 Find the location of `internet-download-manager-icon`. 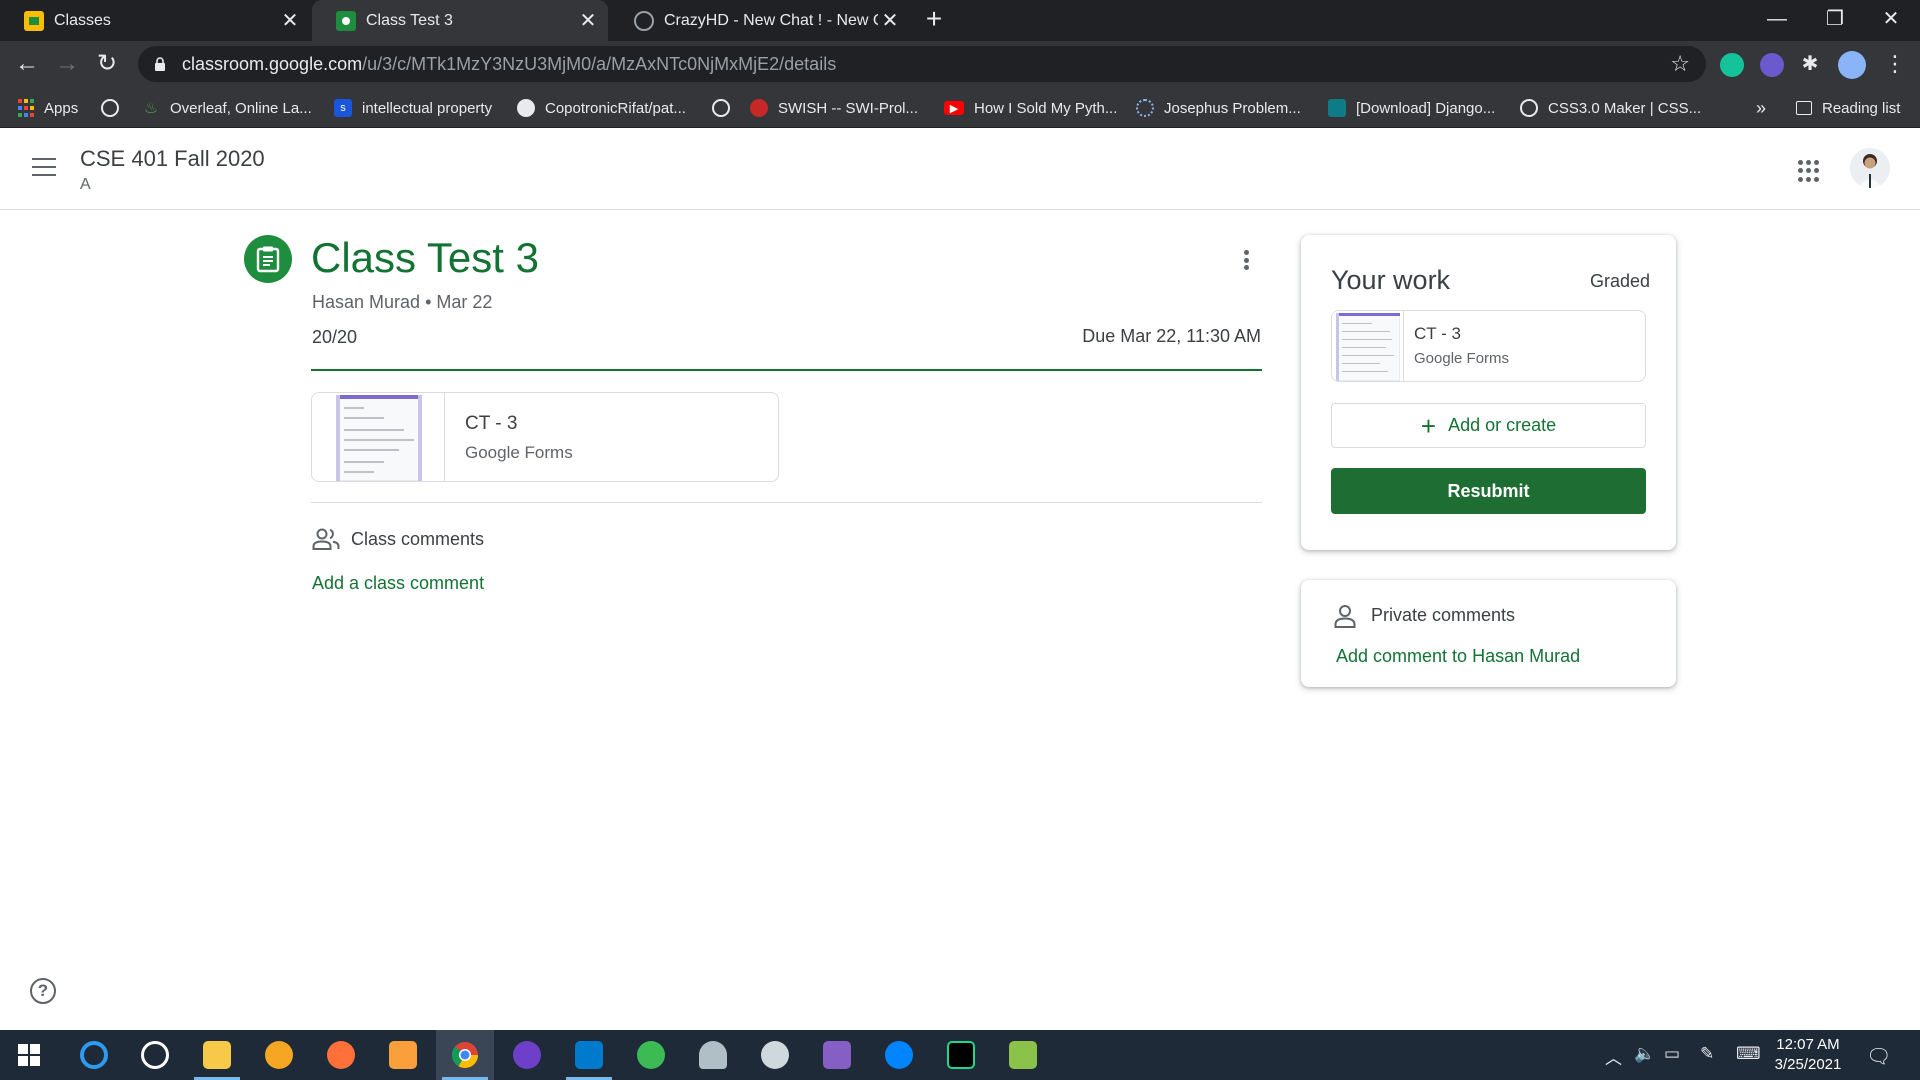

internet-download-manager-icon is located at coordinates (651, 1055).